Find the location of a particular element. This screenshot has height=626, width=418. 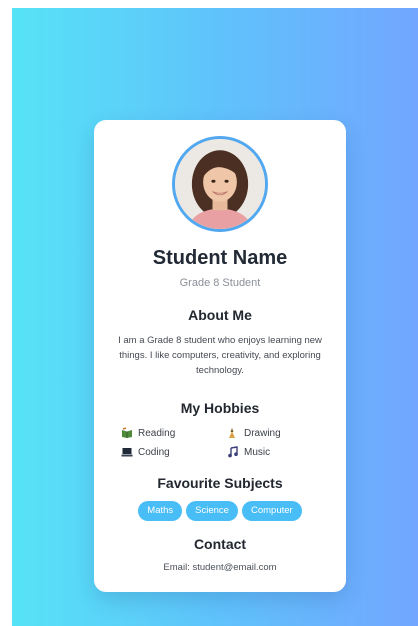

laptop-icon is located at coordinates (127, 452).